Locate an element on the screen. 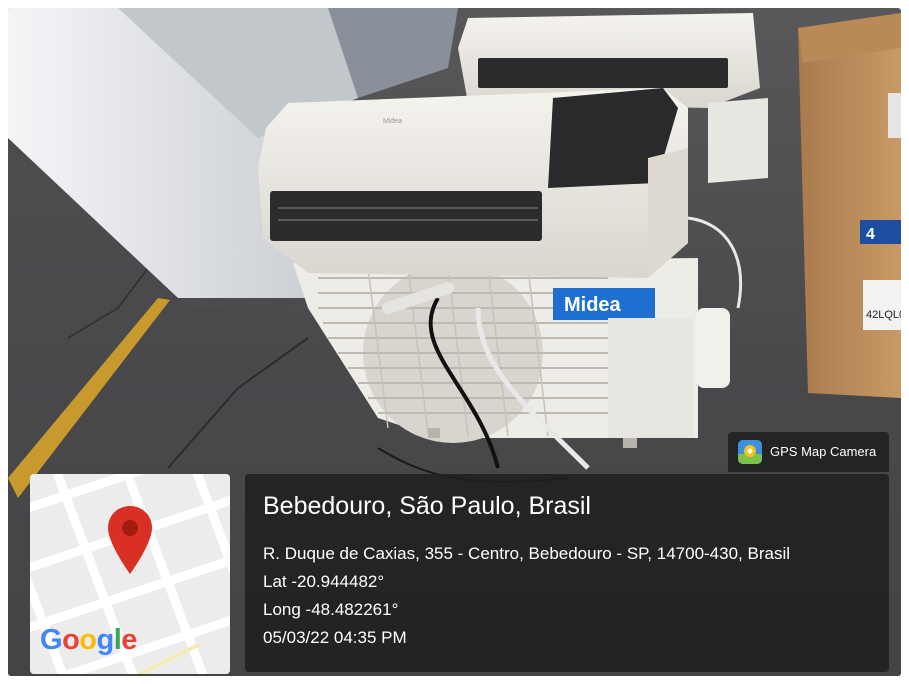  datetime-line: 05/03/22 04:35 PM is located at coordinates (335, 637).